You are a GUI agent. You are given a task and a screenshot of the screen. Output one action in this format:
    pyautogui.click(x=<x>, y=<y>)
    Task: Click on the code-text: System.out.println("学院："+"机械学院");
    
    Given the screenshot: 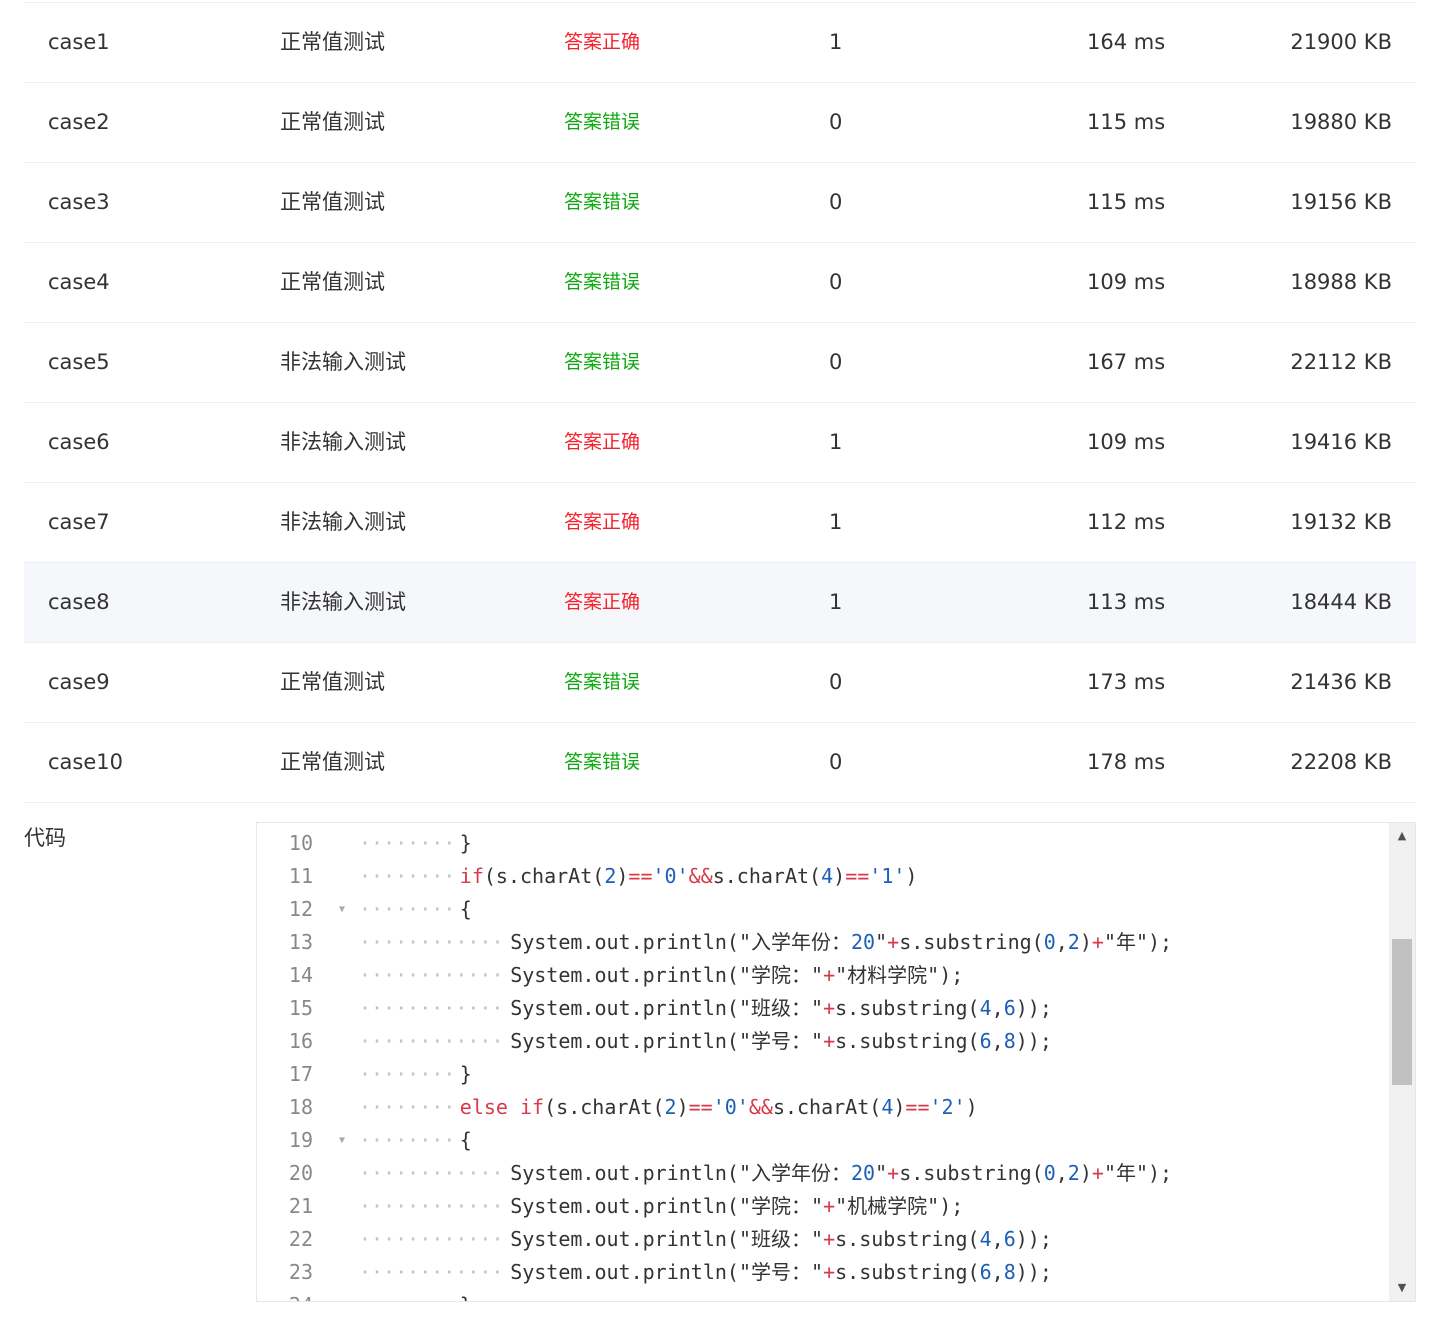 What is the action you would take?
    pyautogui.click(x=737, y=1206)
    